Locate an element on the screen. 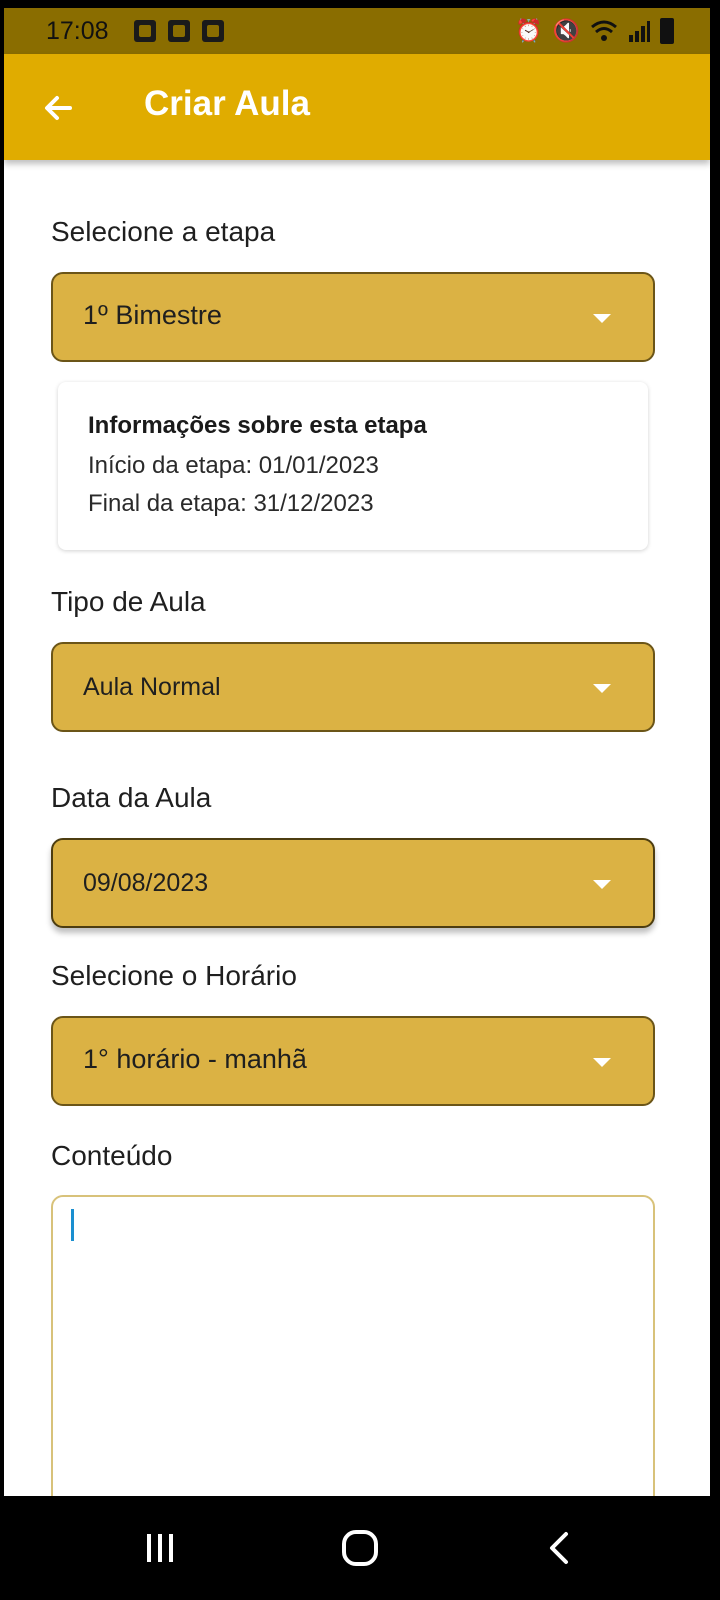  app-bar: Criar Aula is located at coordinates (357, 107).